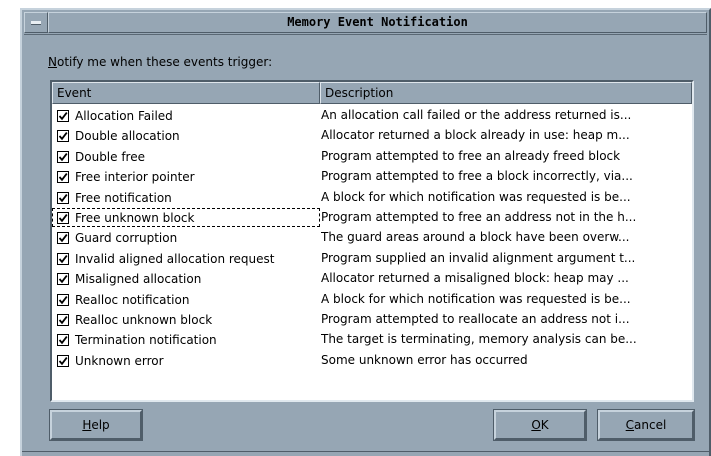 The image size is (711, 456). I want to click on title-bar: Memory Event Notification, so click(365, 23).